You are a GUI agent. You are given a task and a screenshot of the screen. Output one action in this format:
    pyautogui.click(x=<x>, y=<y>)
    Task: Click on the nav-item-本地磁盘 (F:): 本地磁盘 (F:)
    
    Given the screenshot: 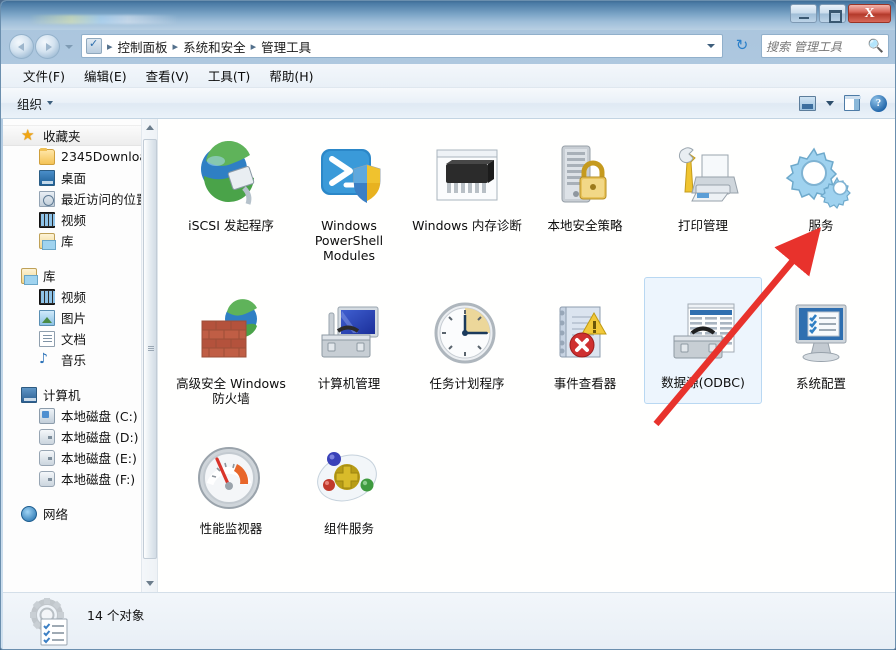 What is the action you would take?
    pyautogui.click(x=80, y=478)
    